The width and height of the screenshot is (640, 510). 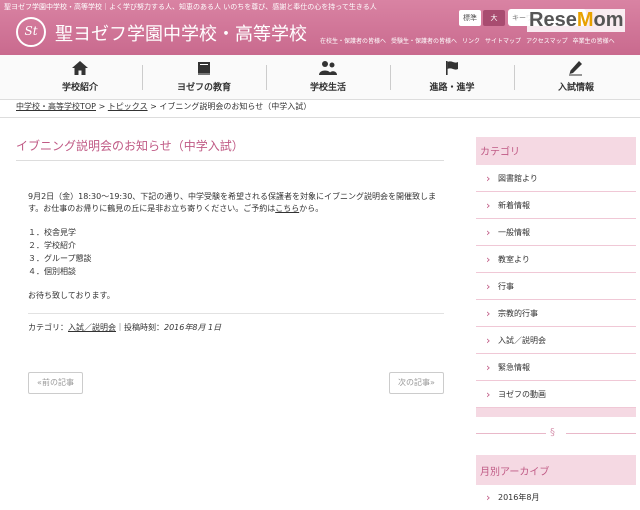 I want to click on closing-text: お待ち致しております。, so click(x=71, y=295).